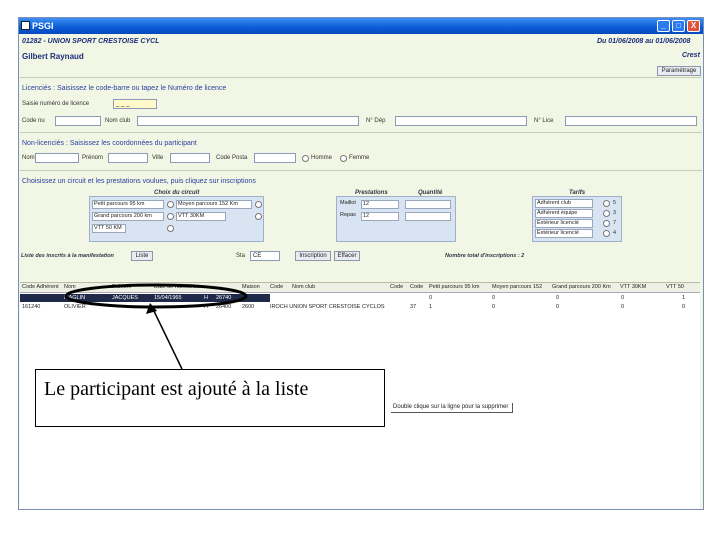 The width and height of the screenshot is (720, 540). Describe the element at coordinates (128, 158) in the screenshot. I see `prenom-input` at that location.